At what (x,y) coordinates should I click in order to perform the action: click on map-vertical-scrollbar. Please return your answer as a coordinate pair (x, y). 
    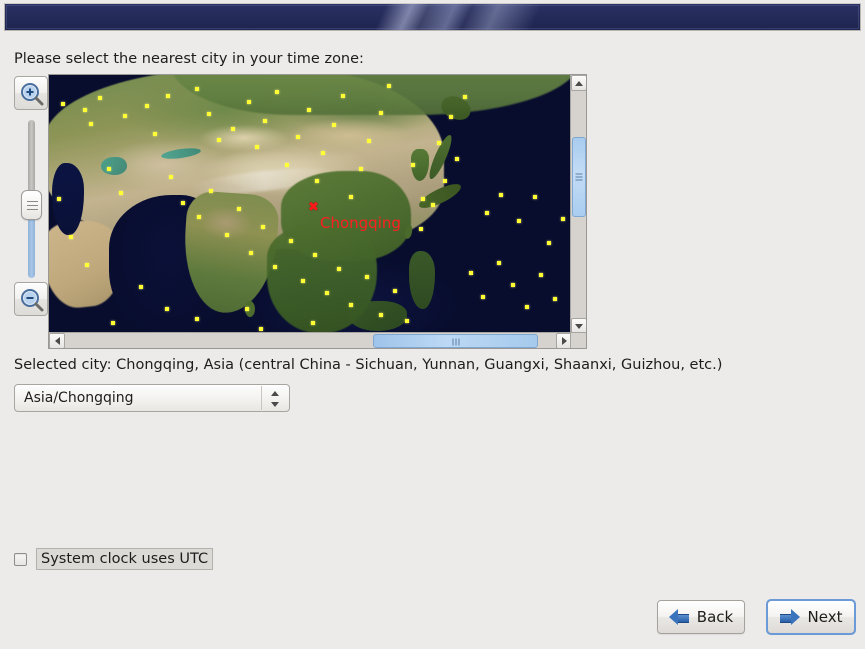
    Looking at the image, I should click on (578, 204).